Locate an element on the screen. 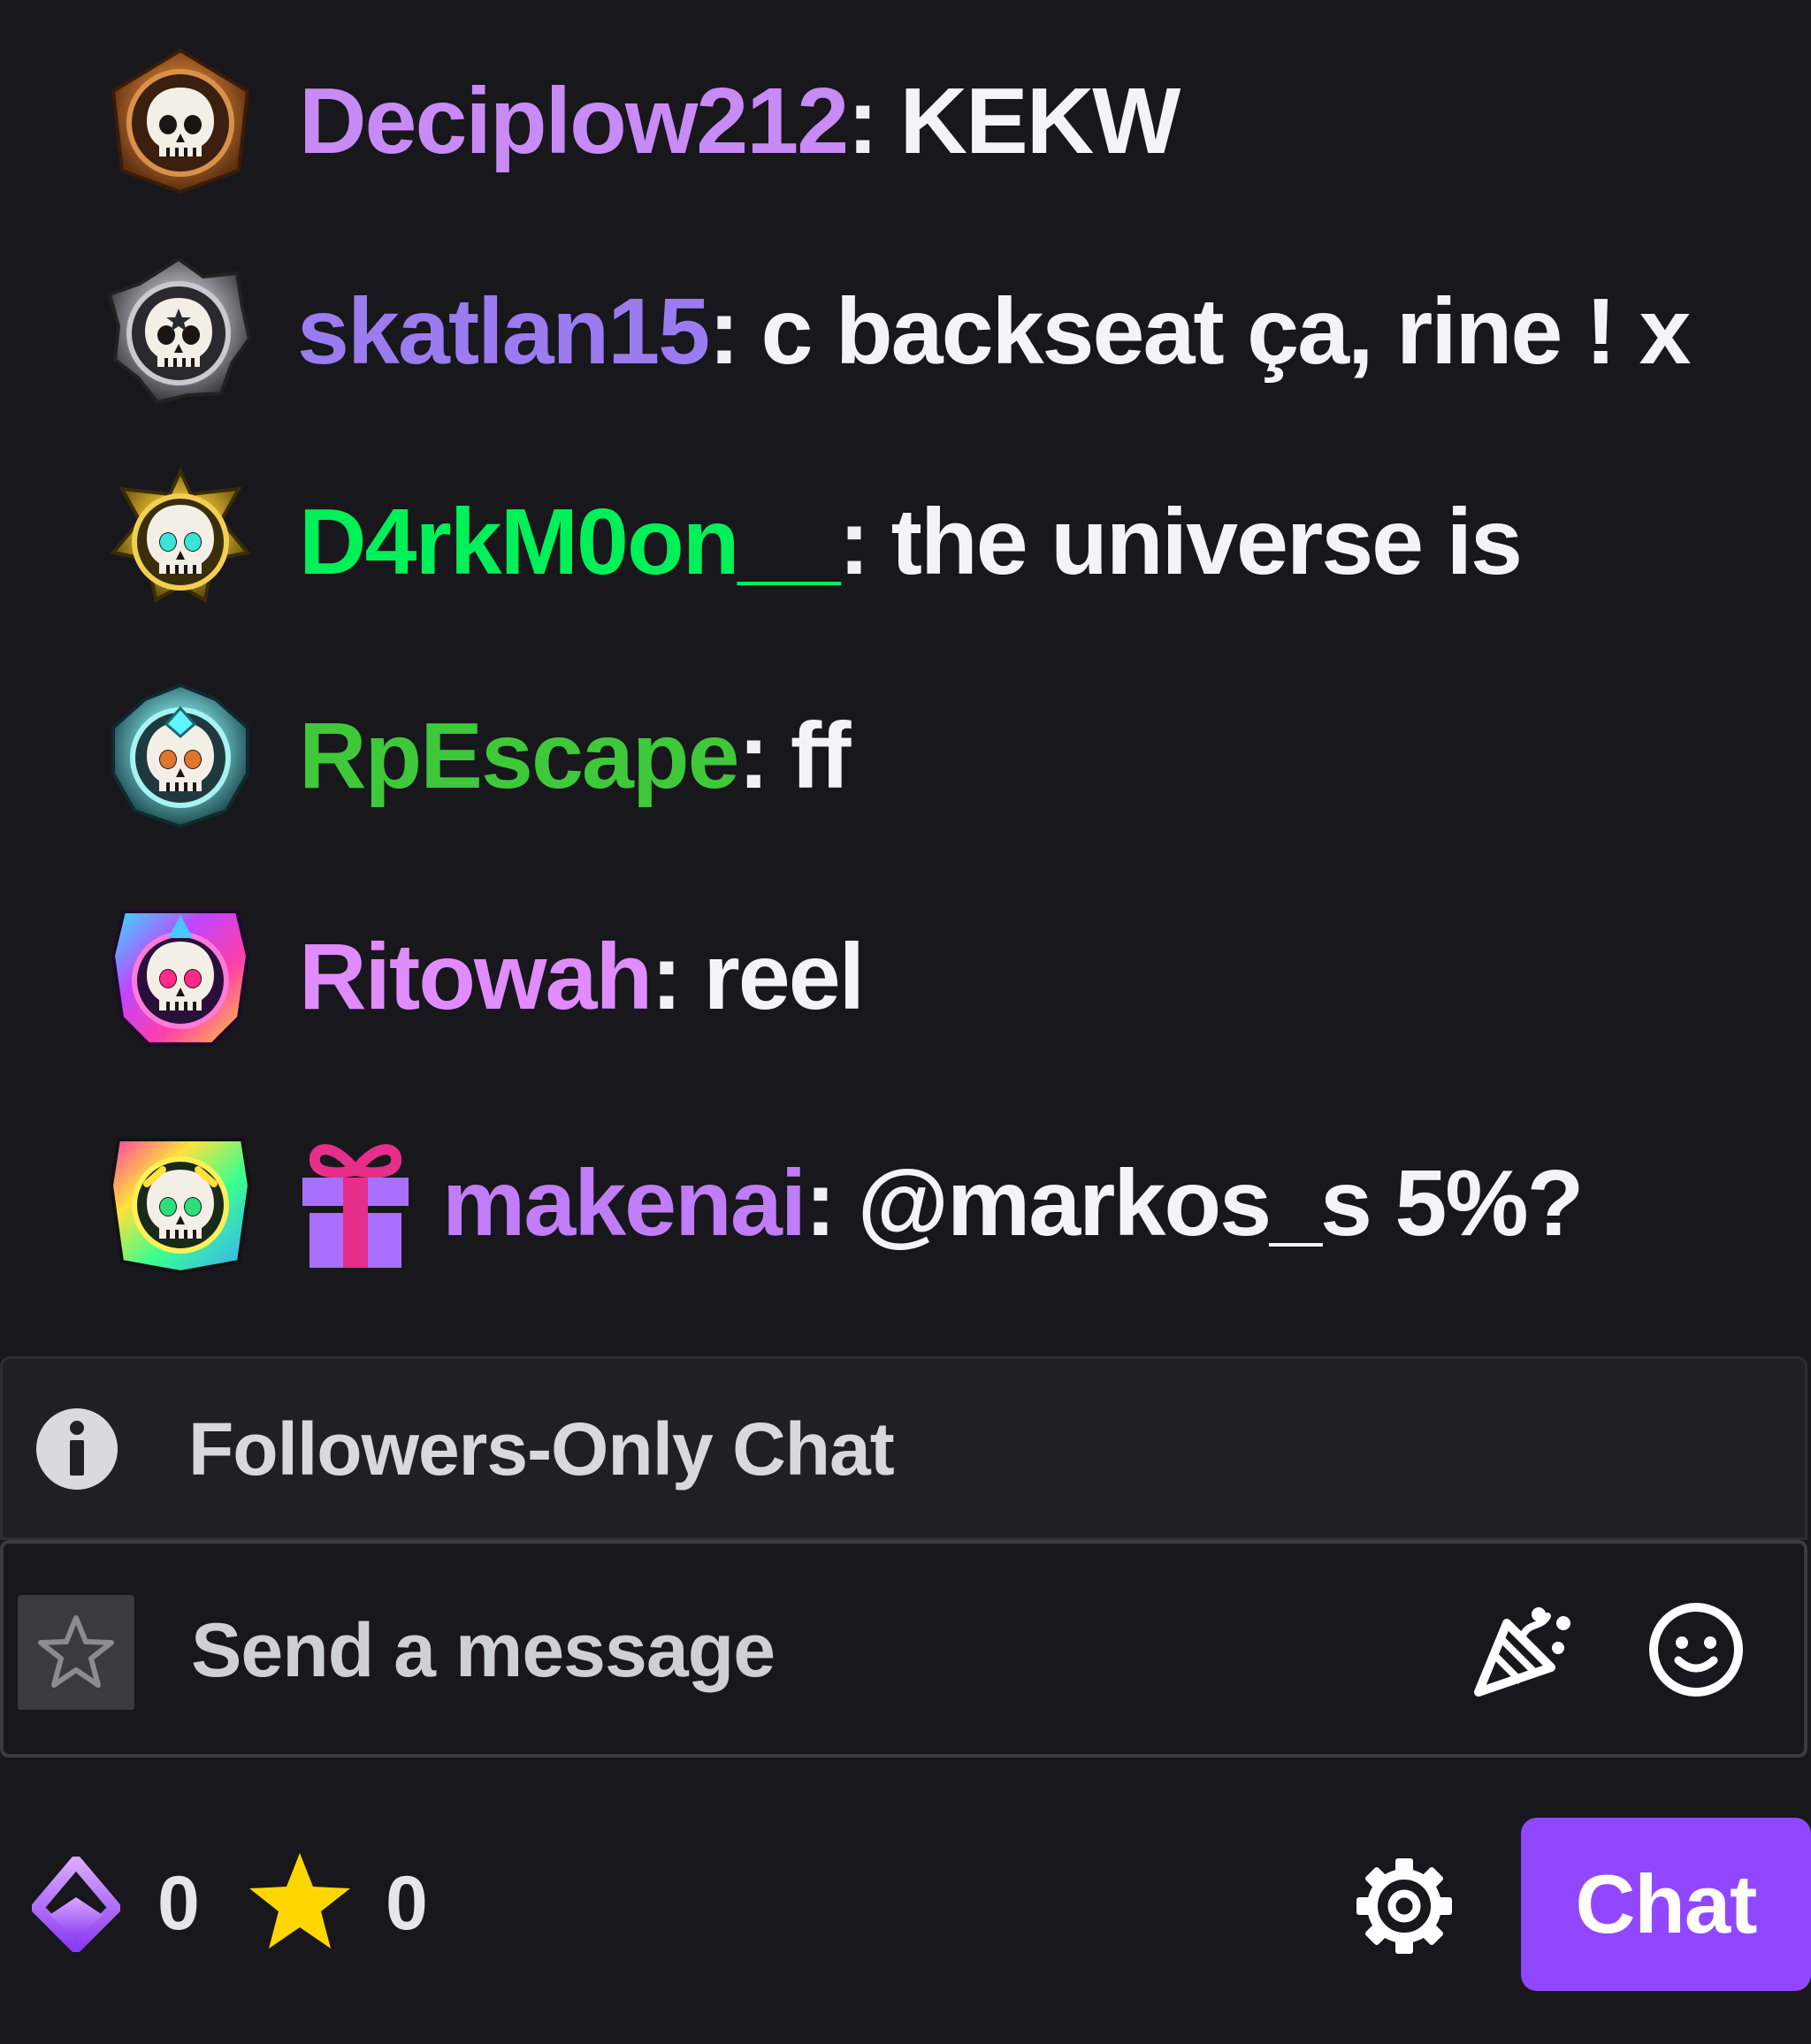 This screenshot has width=1811, height=2044. emote-smiley-icon is located at coordinates (1697, 1649).